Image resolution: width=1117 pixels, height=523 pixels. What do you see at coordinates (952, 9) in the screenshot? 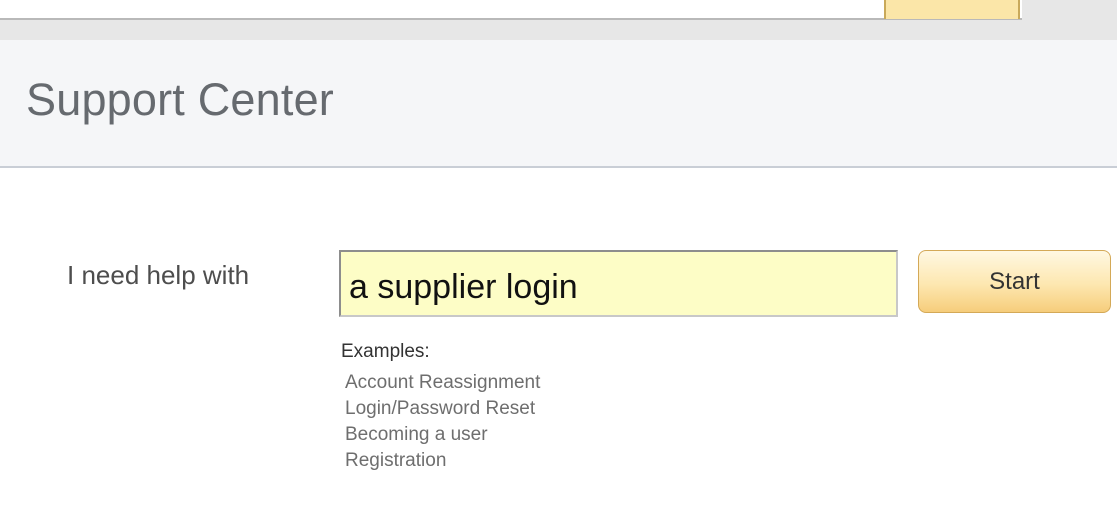
I see `top-tab-button` at bounding box center [952, 9].